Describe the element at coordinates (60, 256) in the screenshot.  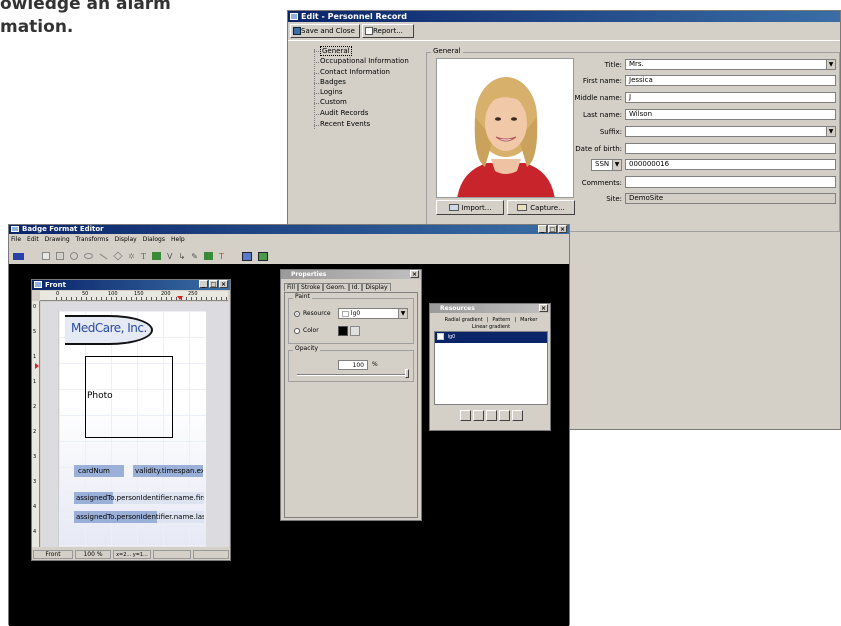
I see `rectangle-tool-icon` at that location.